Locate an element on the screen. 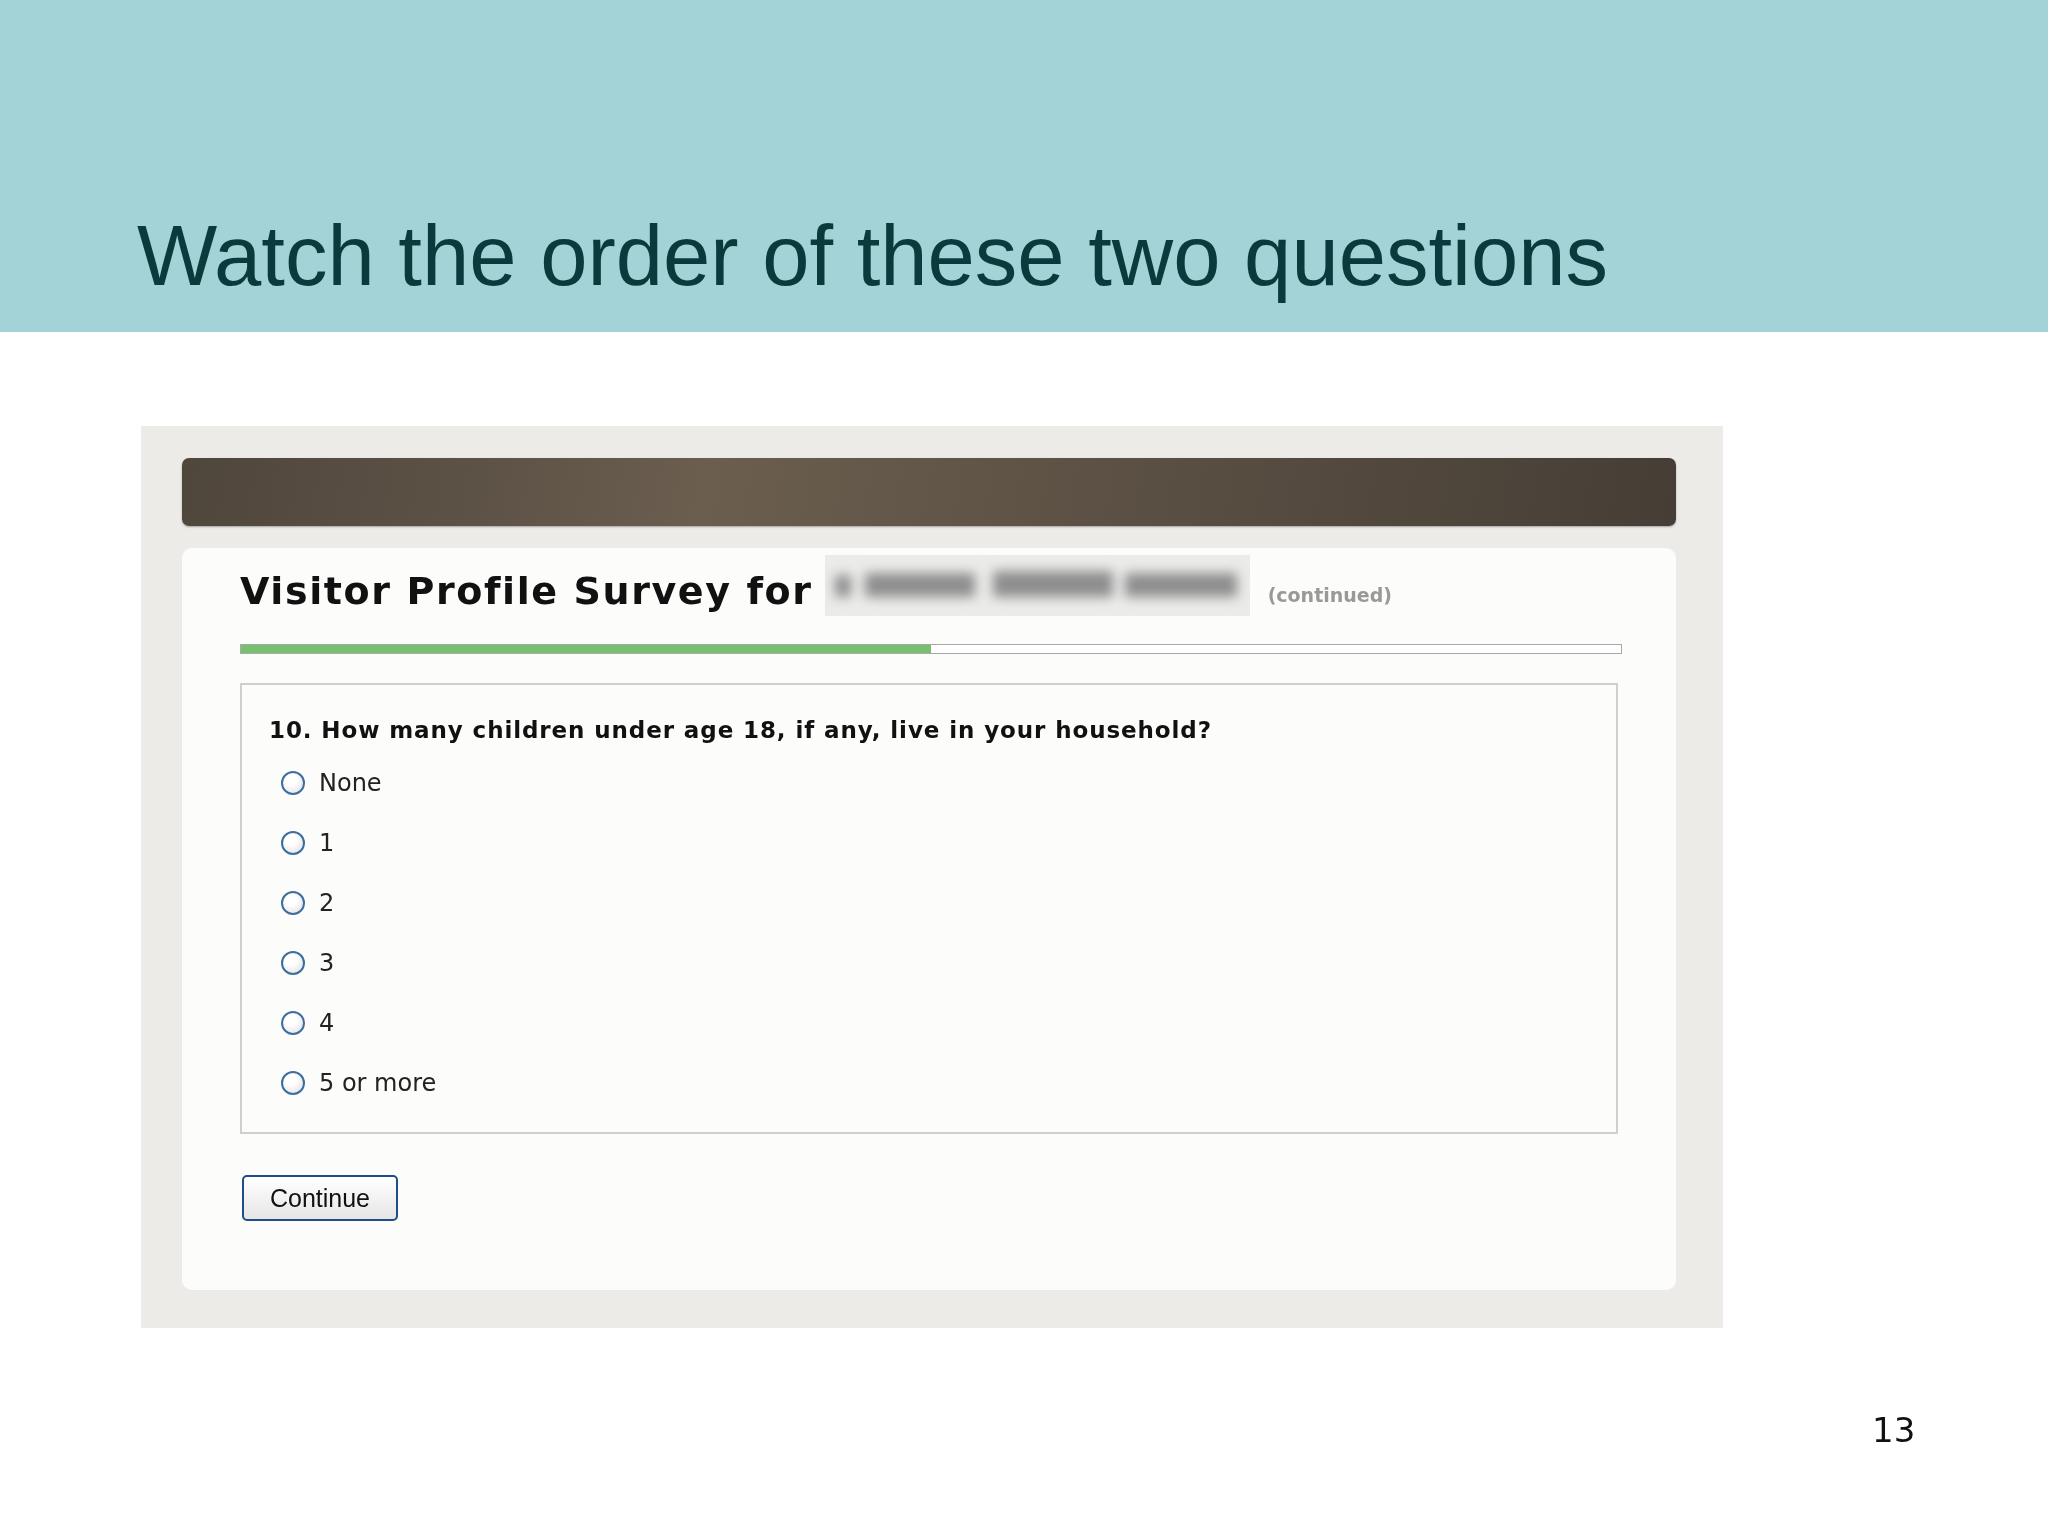 The image size is (2048, 1536). continue-button: Continue is located at coordinates (320, 1198).